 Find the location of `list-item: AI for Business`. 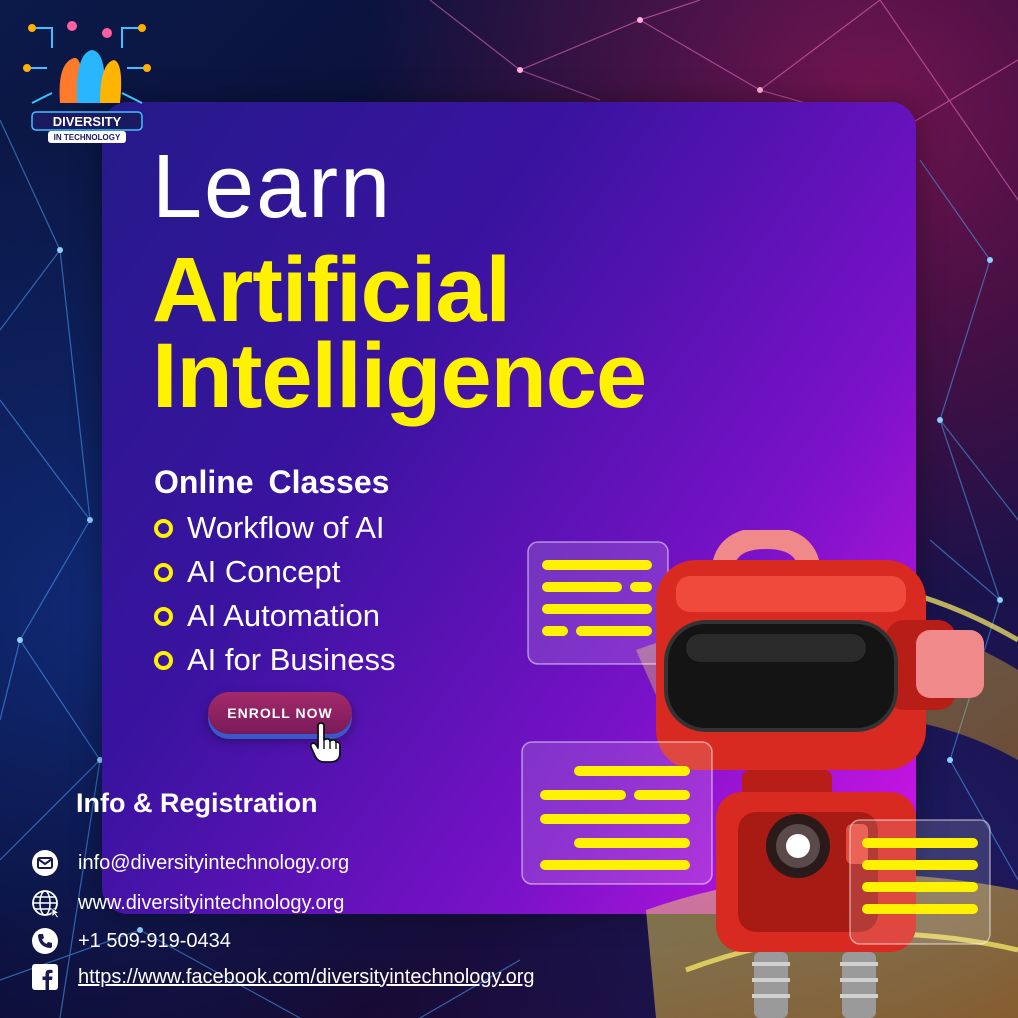

list-item: AI for Business is located at coordinates (274, 660).